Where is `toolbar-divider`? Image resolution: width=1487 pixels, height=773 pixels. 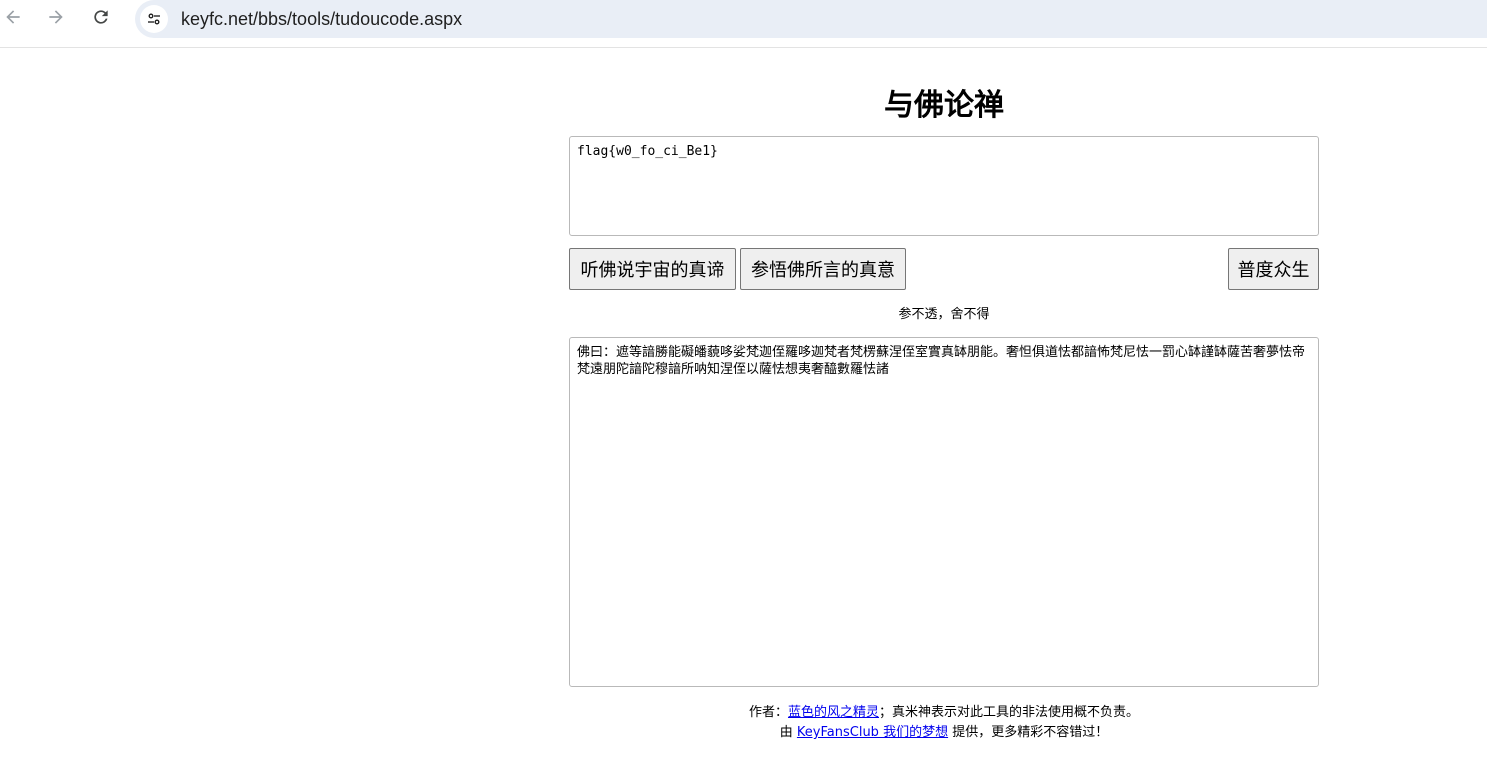
toolbar-divider is located at coordinates (743, 47).